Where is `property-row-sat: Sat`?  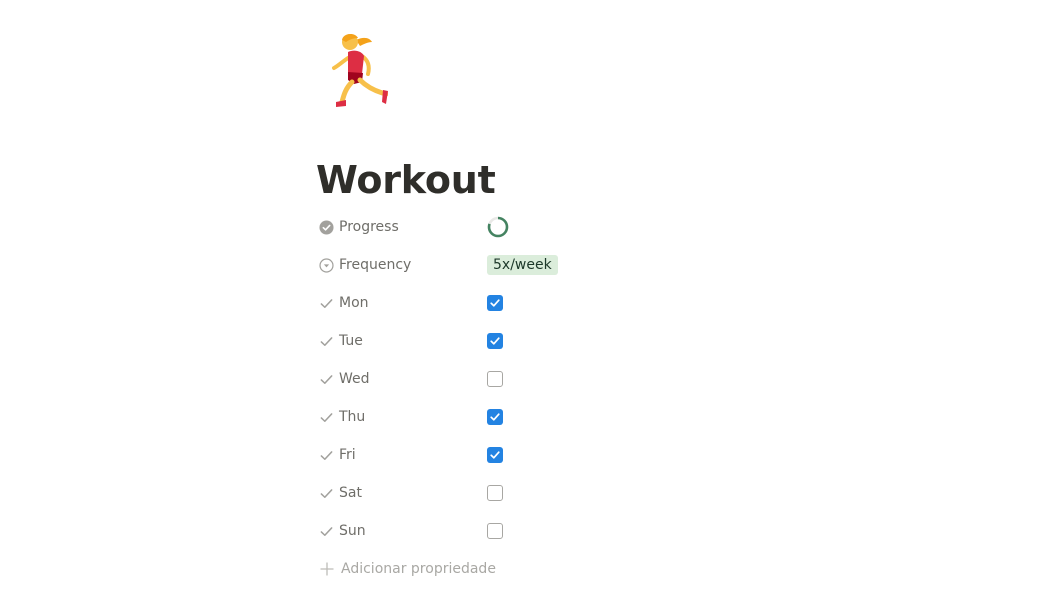 property-row-sat: Sat is located at coordinates (626, 493).